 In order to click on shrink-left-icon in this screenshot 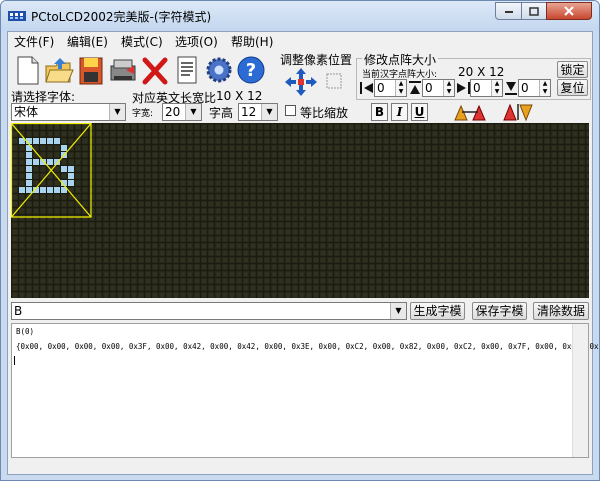, I will do `click(366, 88)`.